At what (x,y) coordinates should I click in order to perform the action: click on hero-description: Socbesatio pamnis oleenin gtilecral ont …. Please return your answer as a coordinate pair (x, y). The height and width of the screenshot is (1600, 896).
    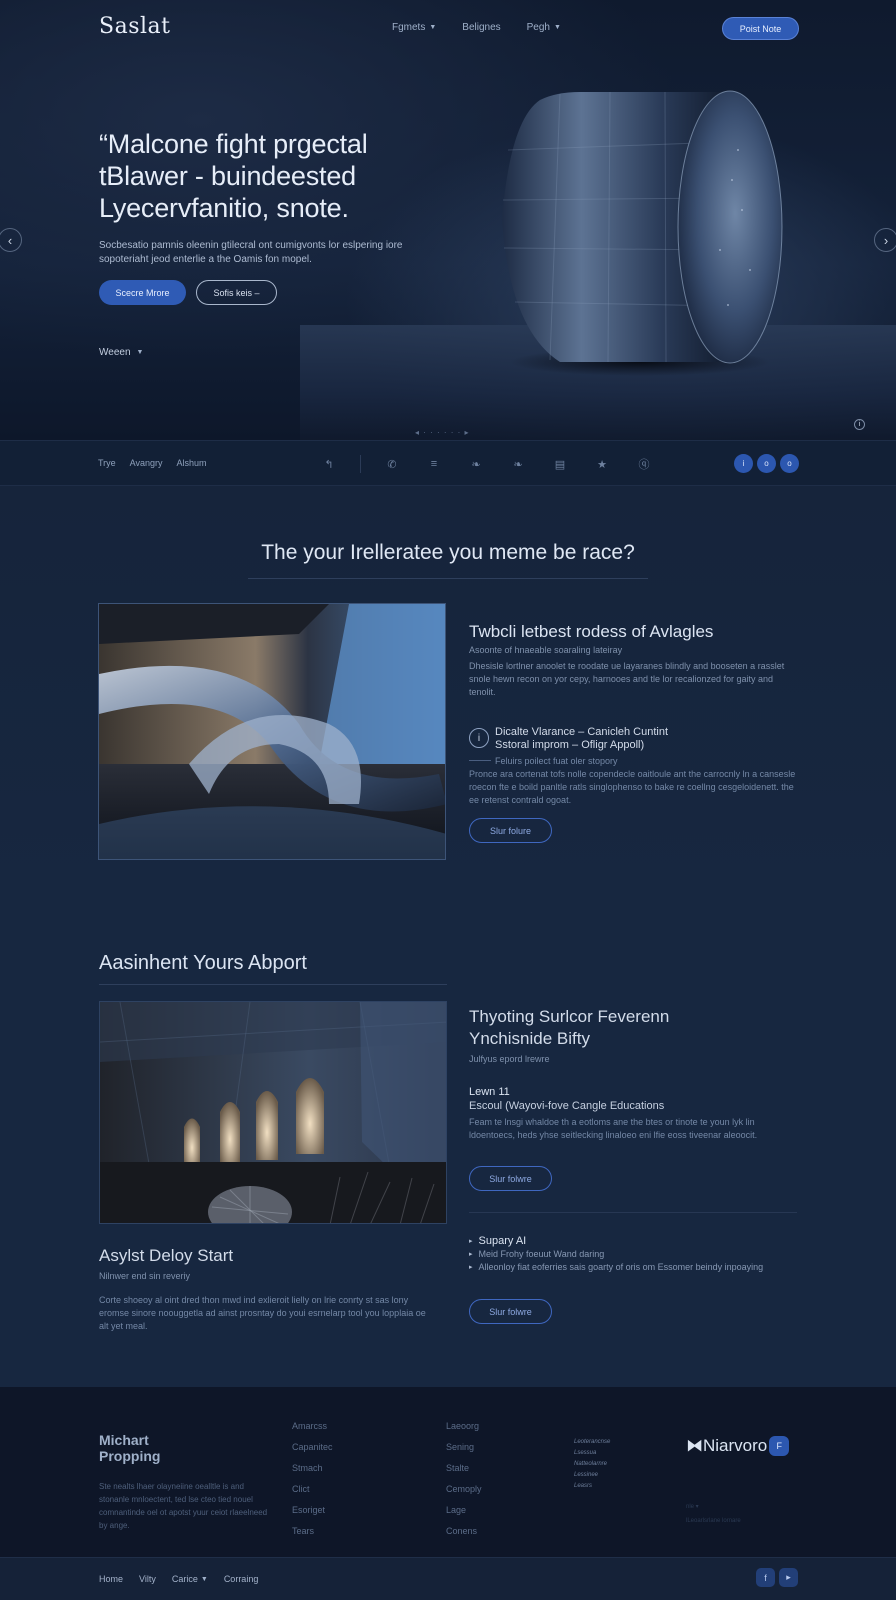
    Looking at the image, I should click on (251, 252).